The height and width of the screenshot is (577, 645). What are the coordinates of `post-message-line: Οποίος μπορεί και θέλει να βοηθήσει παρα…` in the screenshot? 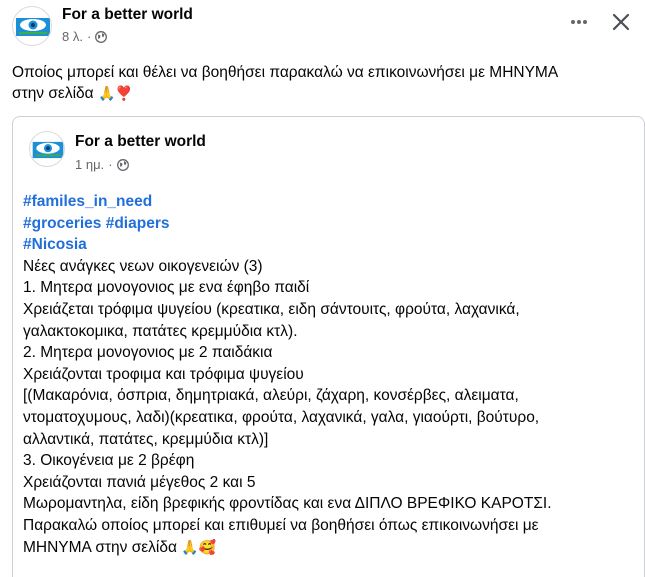 It's located at (285, 72).